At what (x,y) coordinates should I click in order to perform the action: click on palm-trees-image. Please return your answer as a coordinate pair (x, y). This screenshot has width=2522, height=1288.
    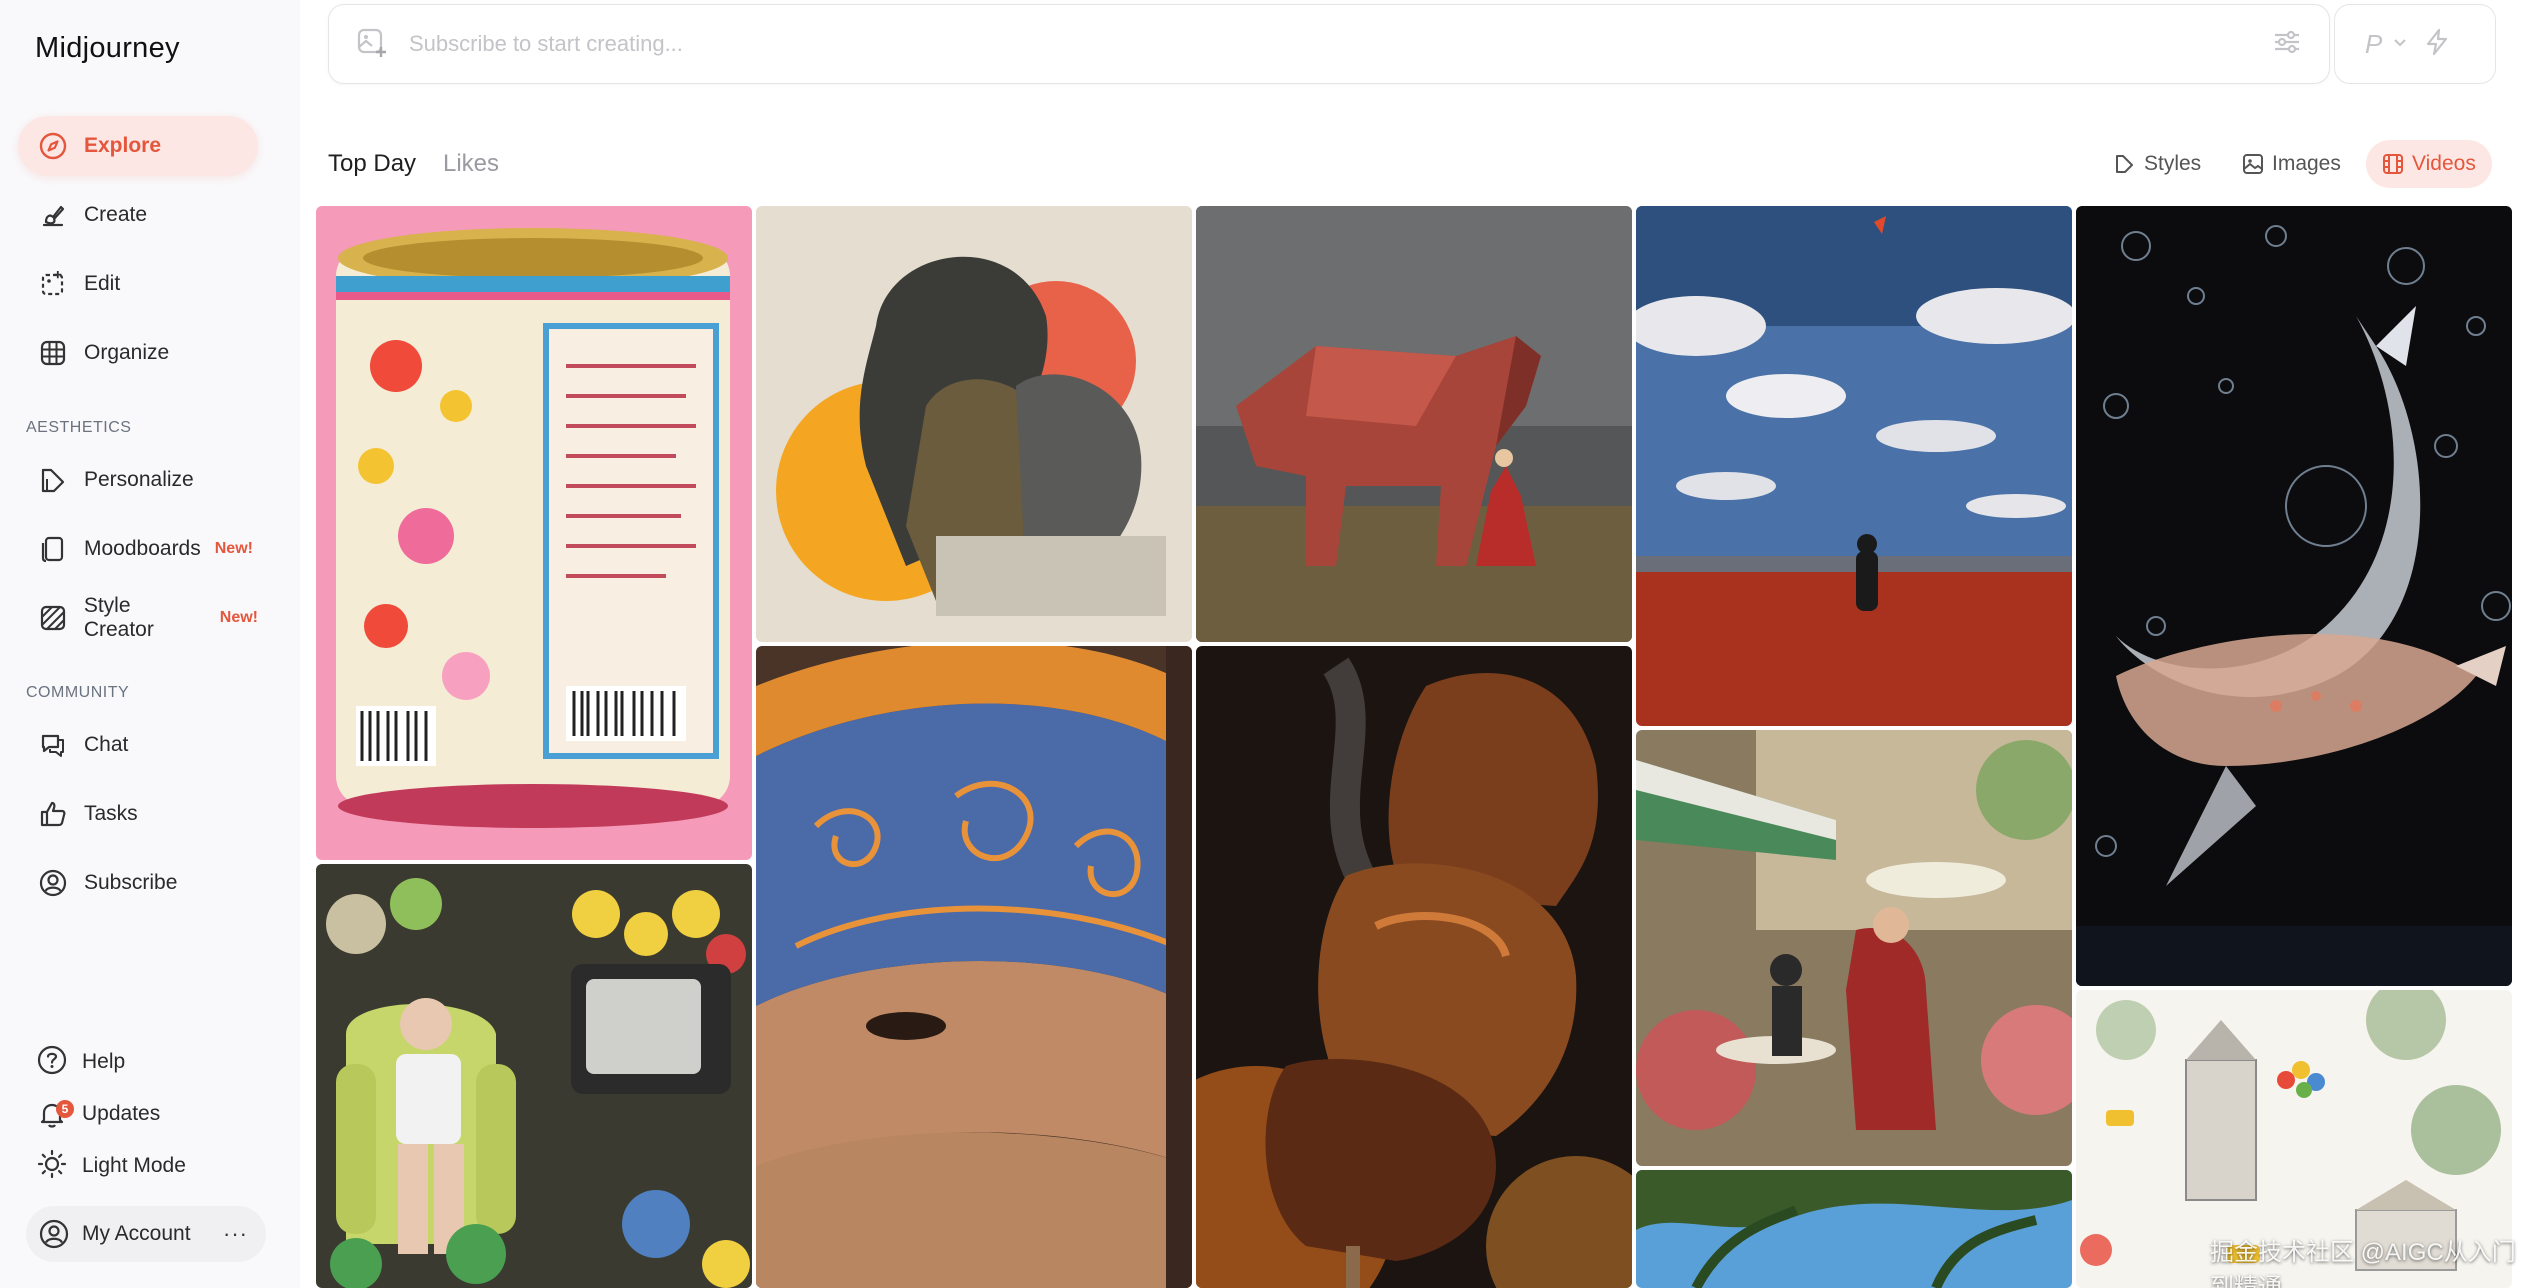
    Looking at the image, I should click on (1854, 1229).